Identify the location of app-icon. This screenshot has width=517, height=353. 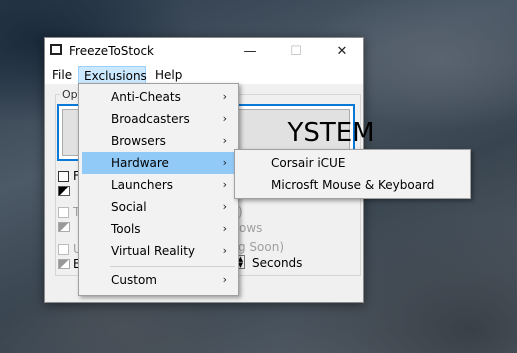
(56, 49).